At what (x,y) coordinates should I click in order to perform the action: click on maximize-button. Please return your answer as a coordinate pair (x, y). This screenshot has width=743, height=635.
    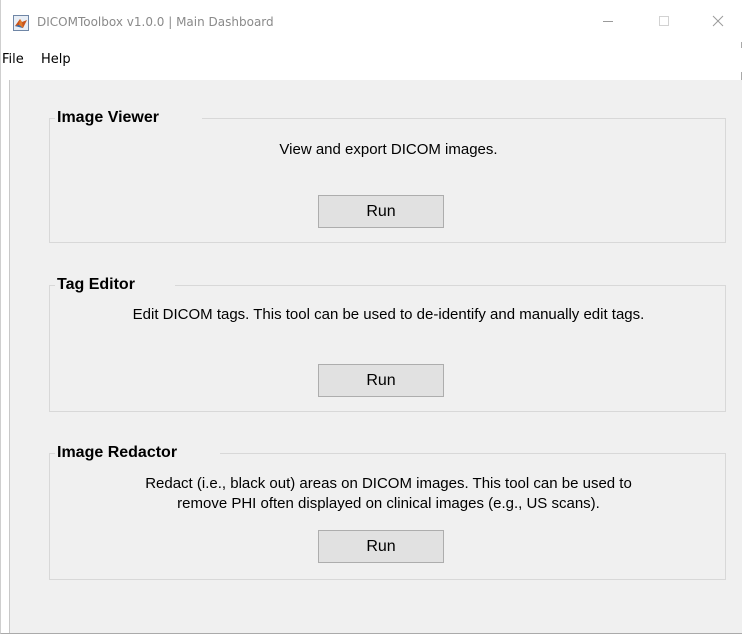
    Looking at the image, I should click on (664, 21).